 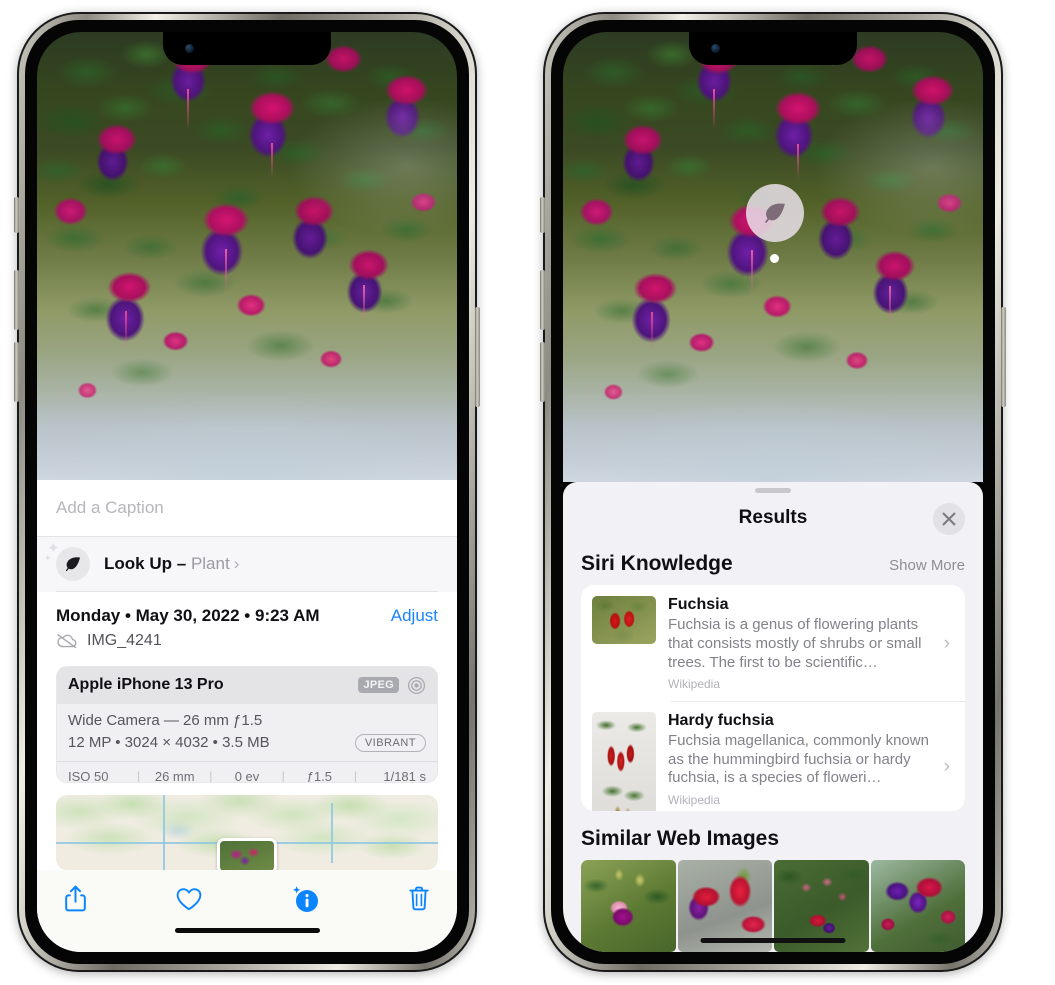 I want to click on camera-specs-row: 12 MP • 3024 × 4032 • 3.5 MB VIBRANT, so click(x=247, y=742).